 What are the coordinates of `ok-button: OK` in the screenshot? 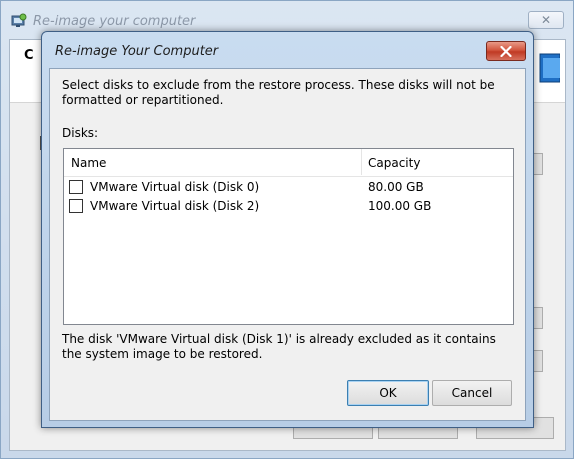 It's located at (388, 393).